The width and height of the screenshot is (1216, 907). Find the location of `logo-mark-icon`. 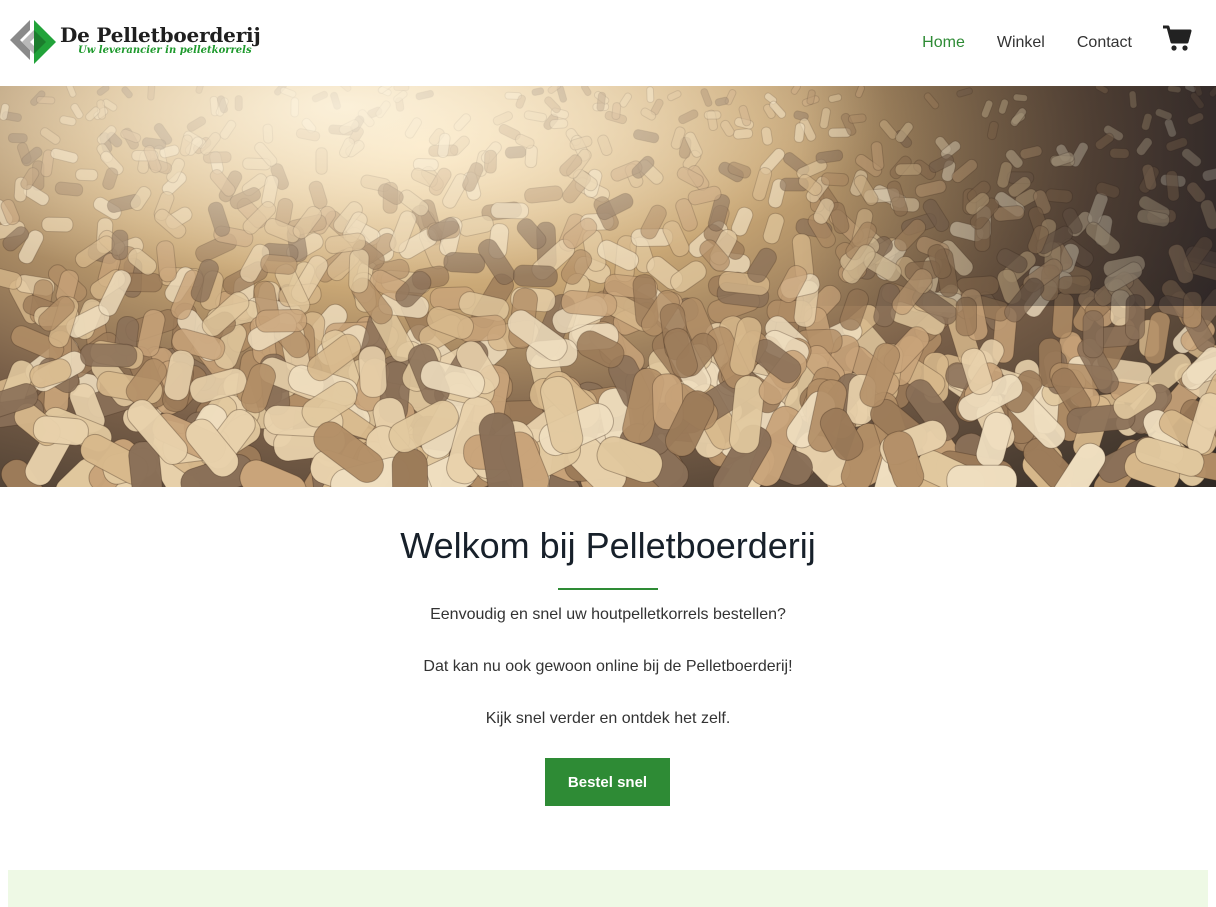

logo-mark-icon is located at coordinates (33, 42).